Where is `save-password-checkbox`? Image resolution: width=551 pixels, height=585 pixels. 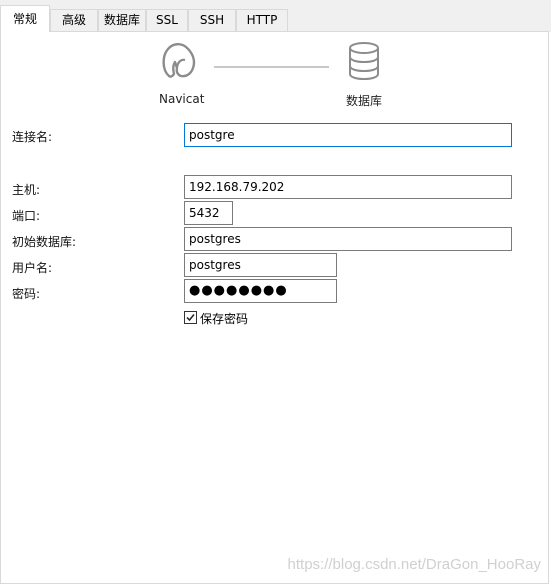 save-password-checkbox is located at coordinates (190, 317).